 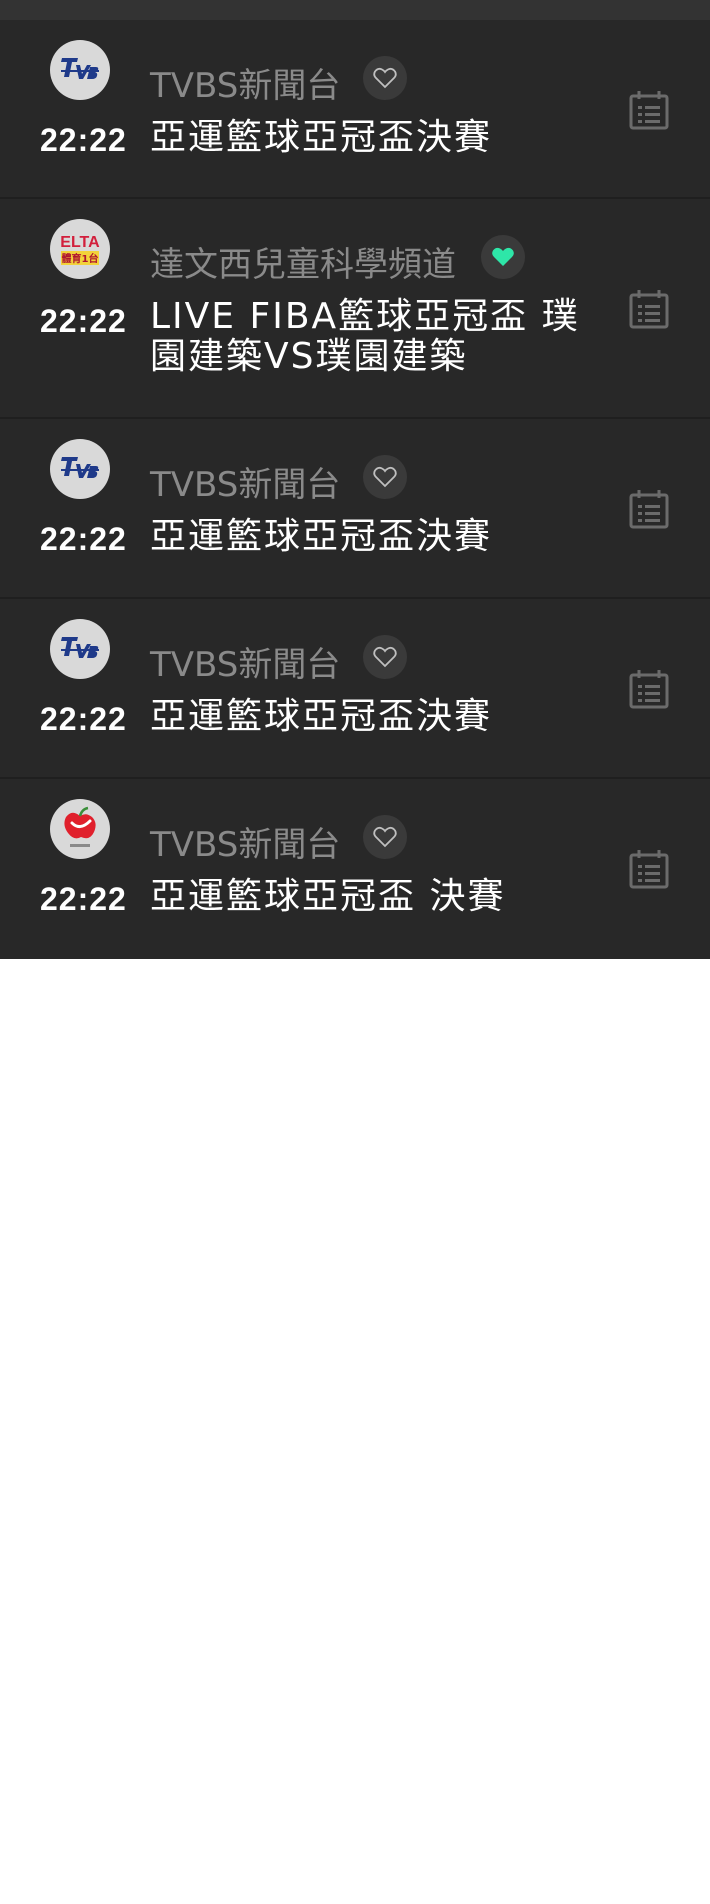 I want to click on top-bar, so click(x=355, y=10).